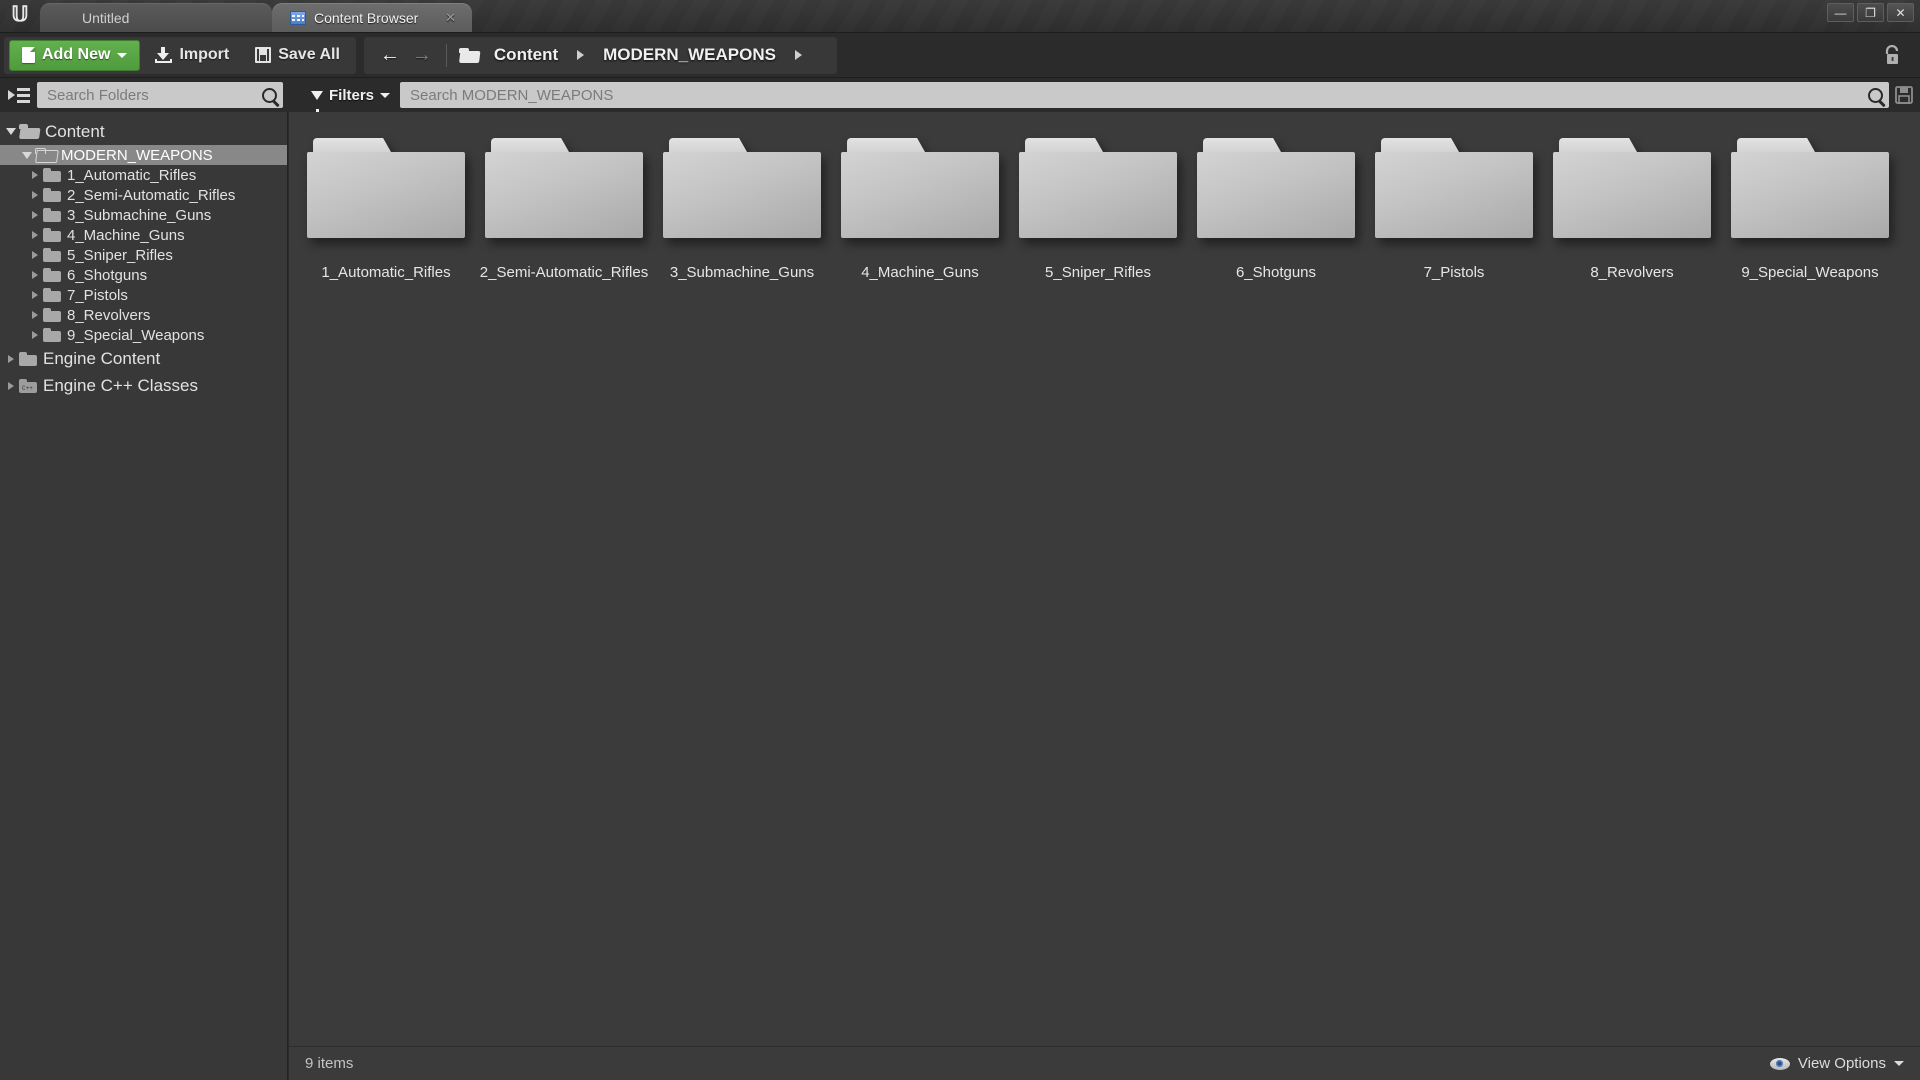 The image size is (1920, 1080). Describe the element at coordinates (106, 17) in the screenshot. I see `tab-untitled-label: Untitled` at that location.